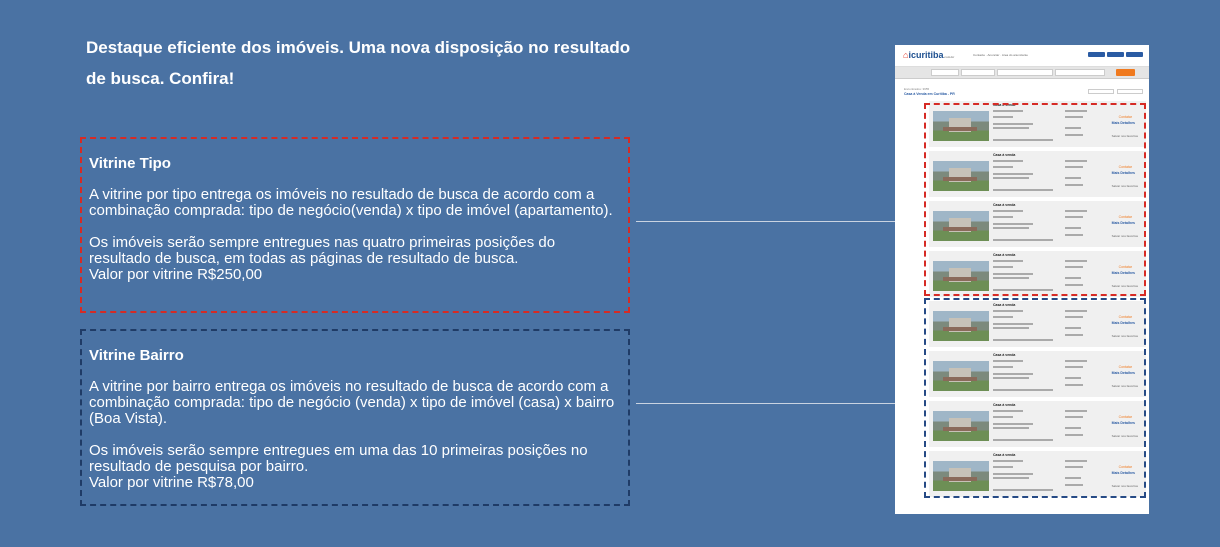 The width and height of the screenshot is (1220, 547). I want to click on vitrine-bairro-highlight, so click(1035, 398).